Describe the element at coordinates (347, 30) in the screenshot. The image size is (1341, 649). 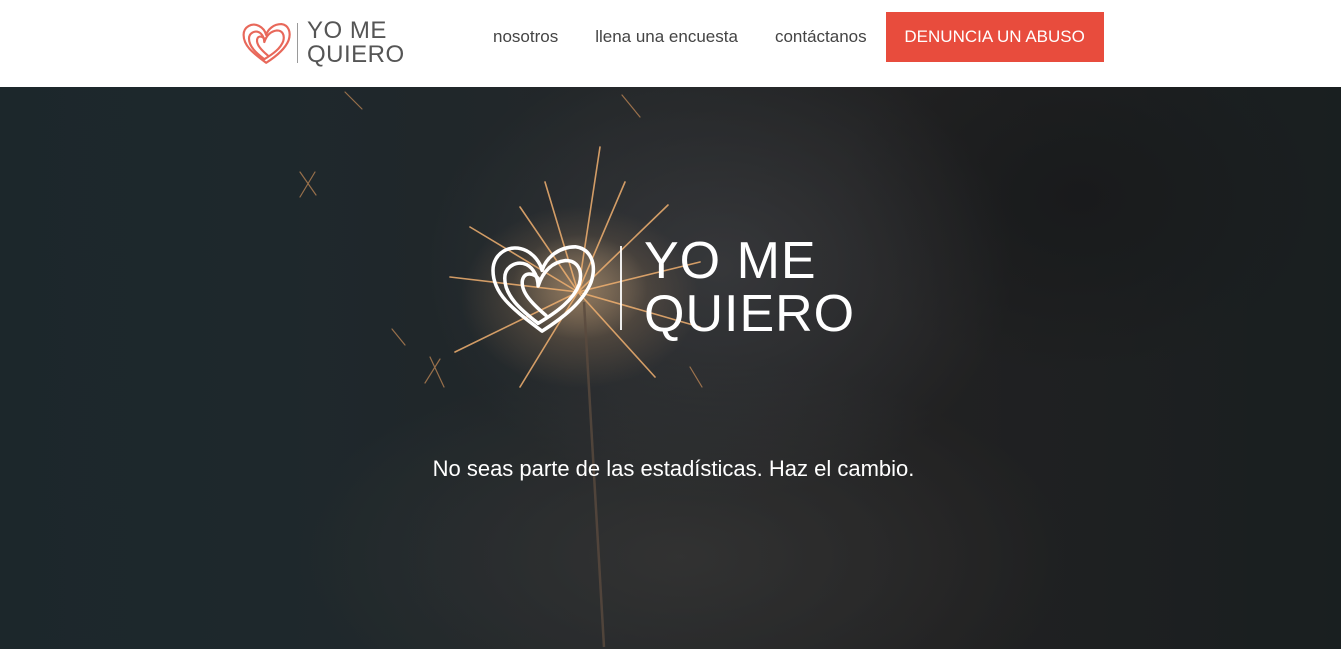
I see `brand-line-1: YO ME` at that location.